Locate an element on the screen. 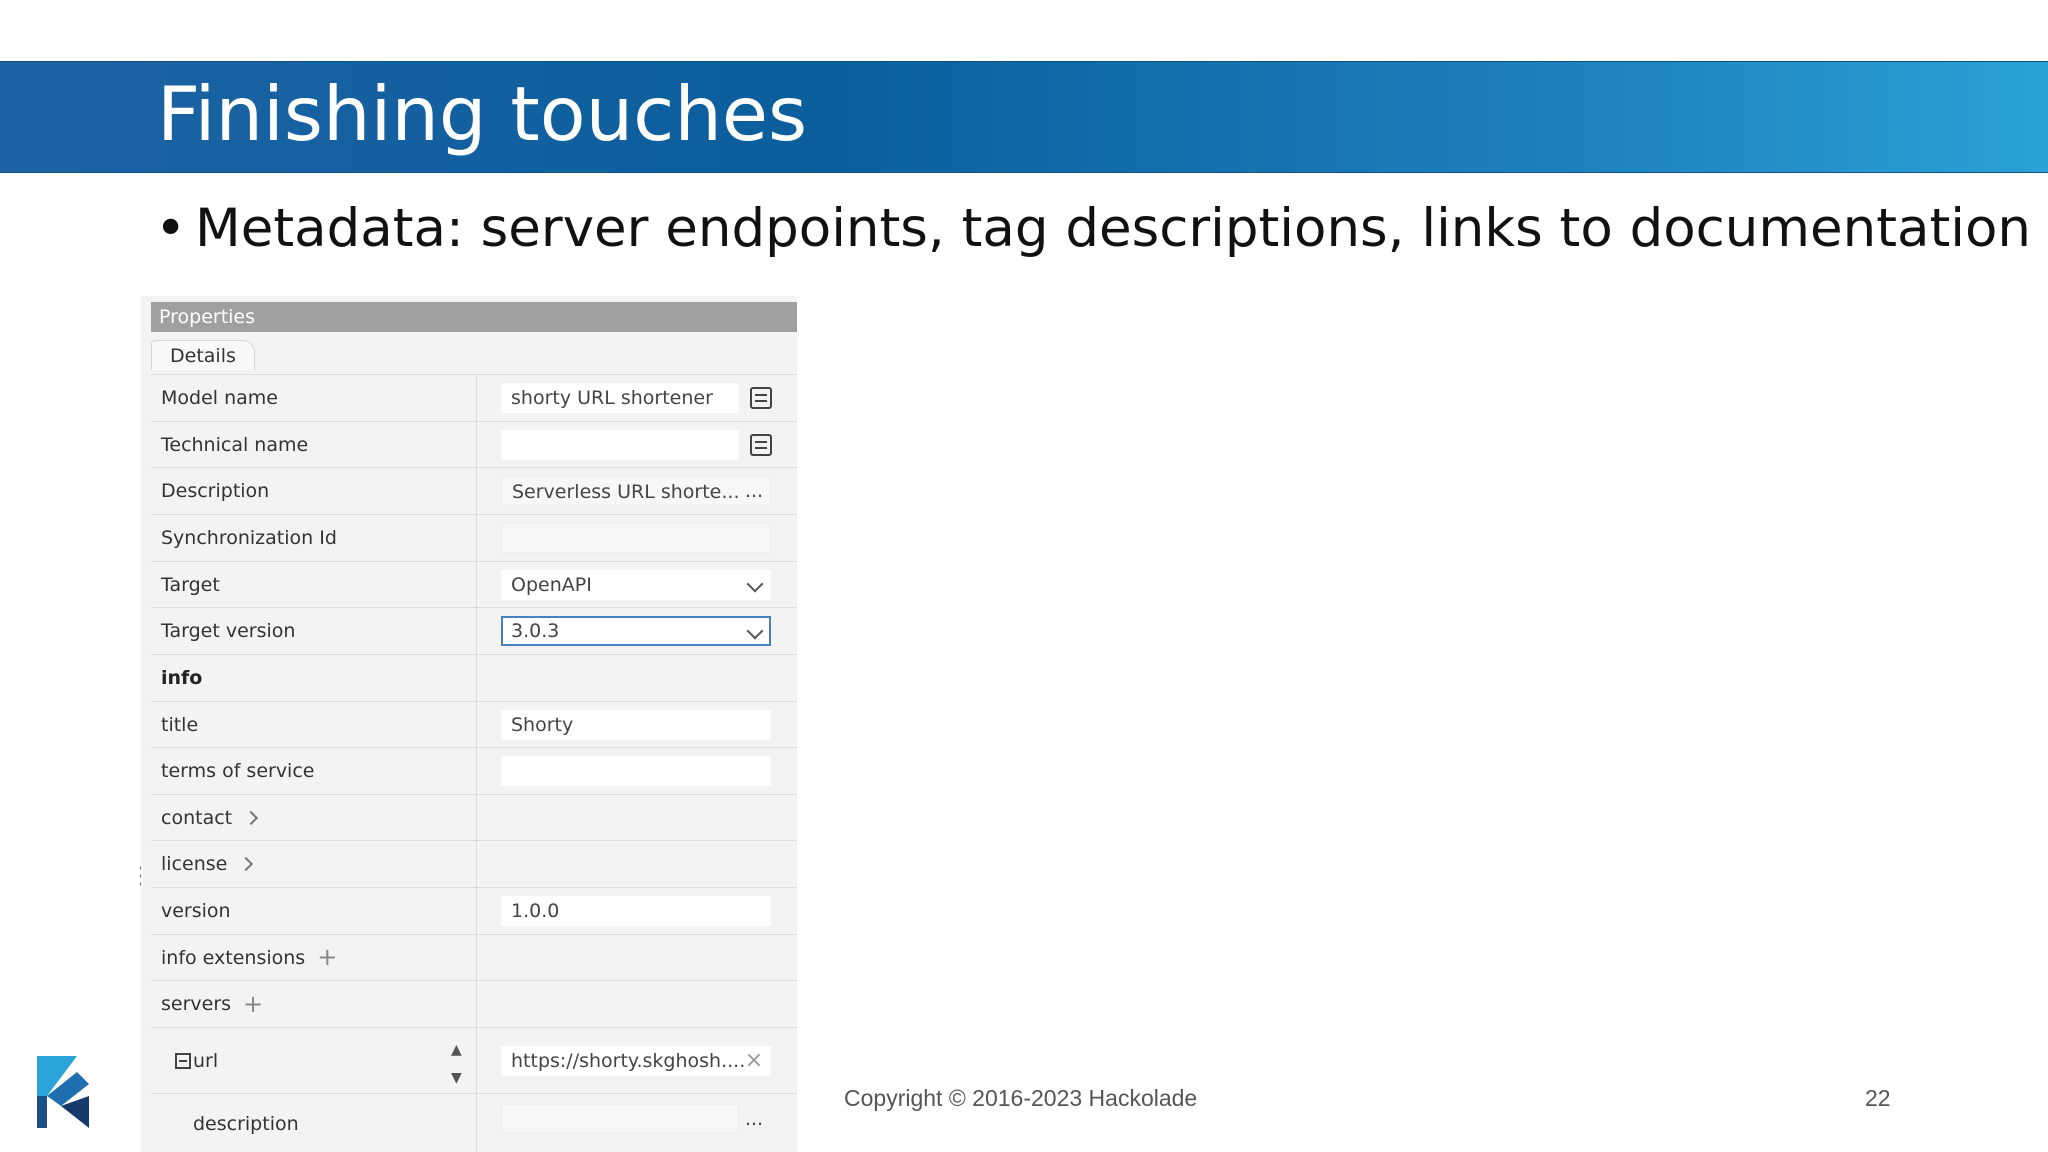  sync-id-input is located at coordinates (636, 538).